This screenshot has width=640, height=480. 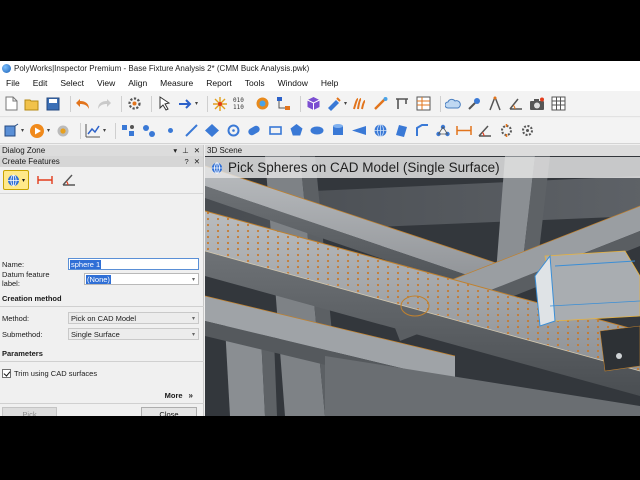 I want to click on datum-feature-select: (None) ▾, so click(x=141, y=279).